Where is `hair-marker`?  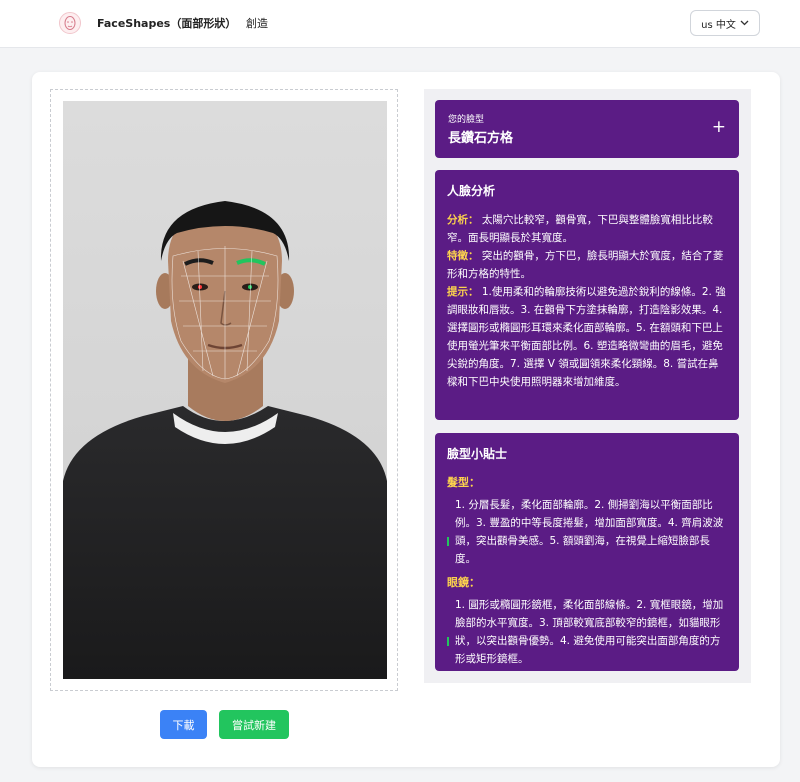 hair-marker is located at coordinates (448, 541).